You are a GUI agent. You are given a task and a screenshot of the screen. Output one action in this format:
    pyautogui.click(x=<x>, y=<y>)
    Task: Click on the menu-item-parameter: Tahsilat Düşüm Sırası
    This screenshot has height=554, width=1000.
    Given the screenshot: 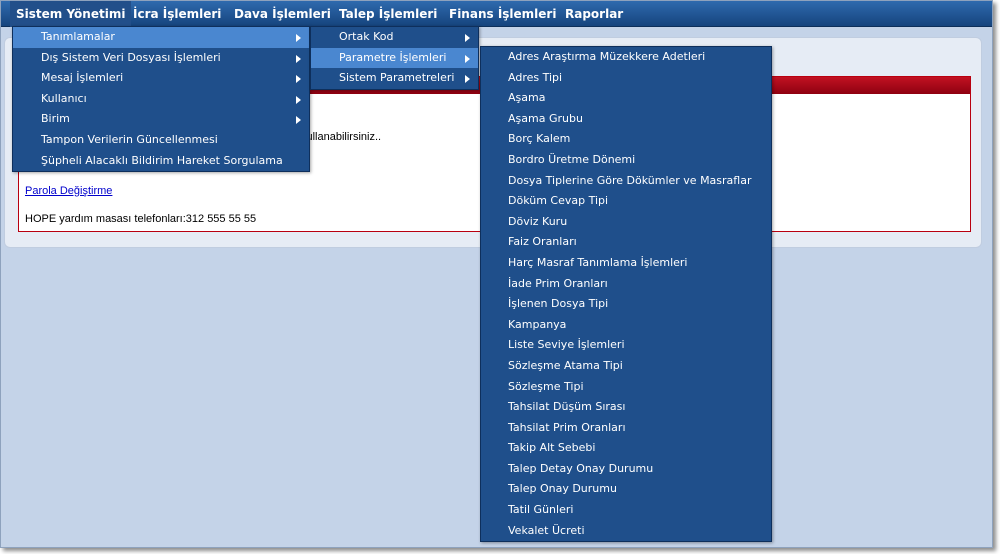 What is the action you would take?
    pyautogui.click(x=626, y=407)
    